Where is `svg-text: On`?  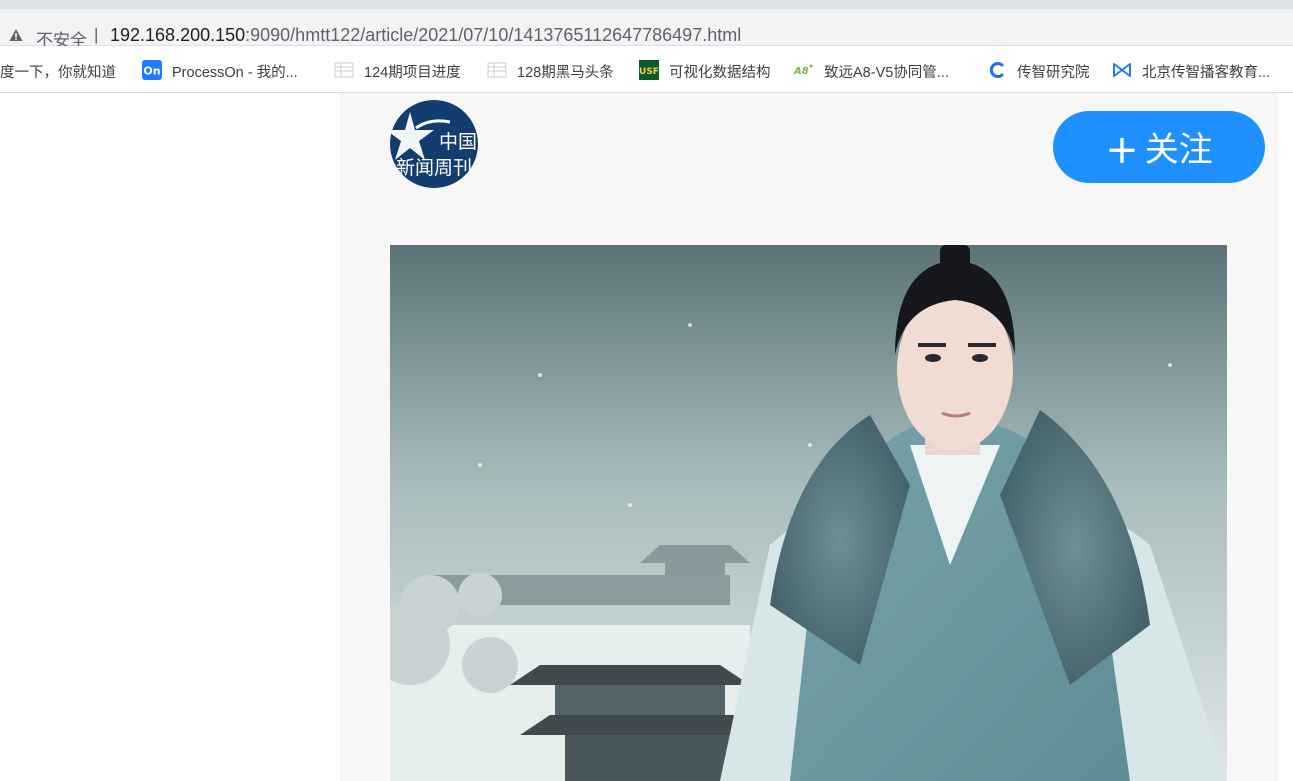 svg-text: On is located at coordinates (151, 71).